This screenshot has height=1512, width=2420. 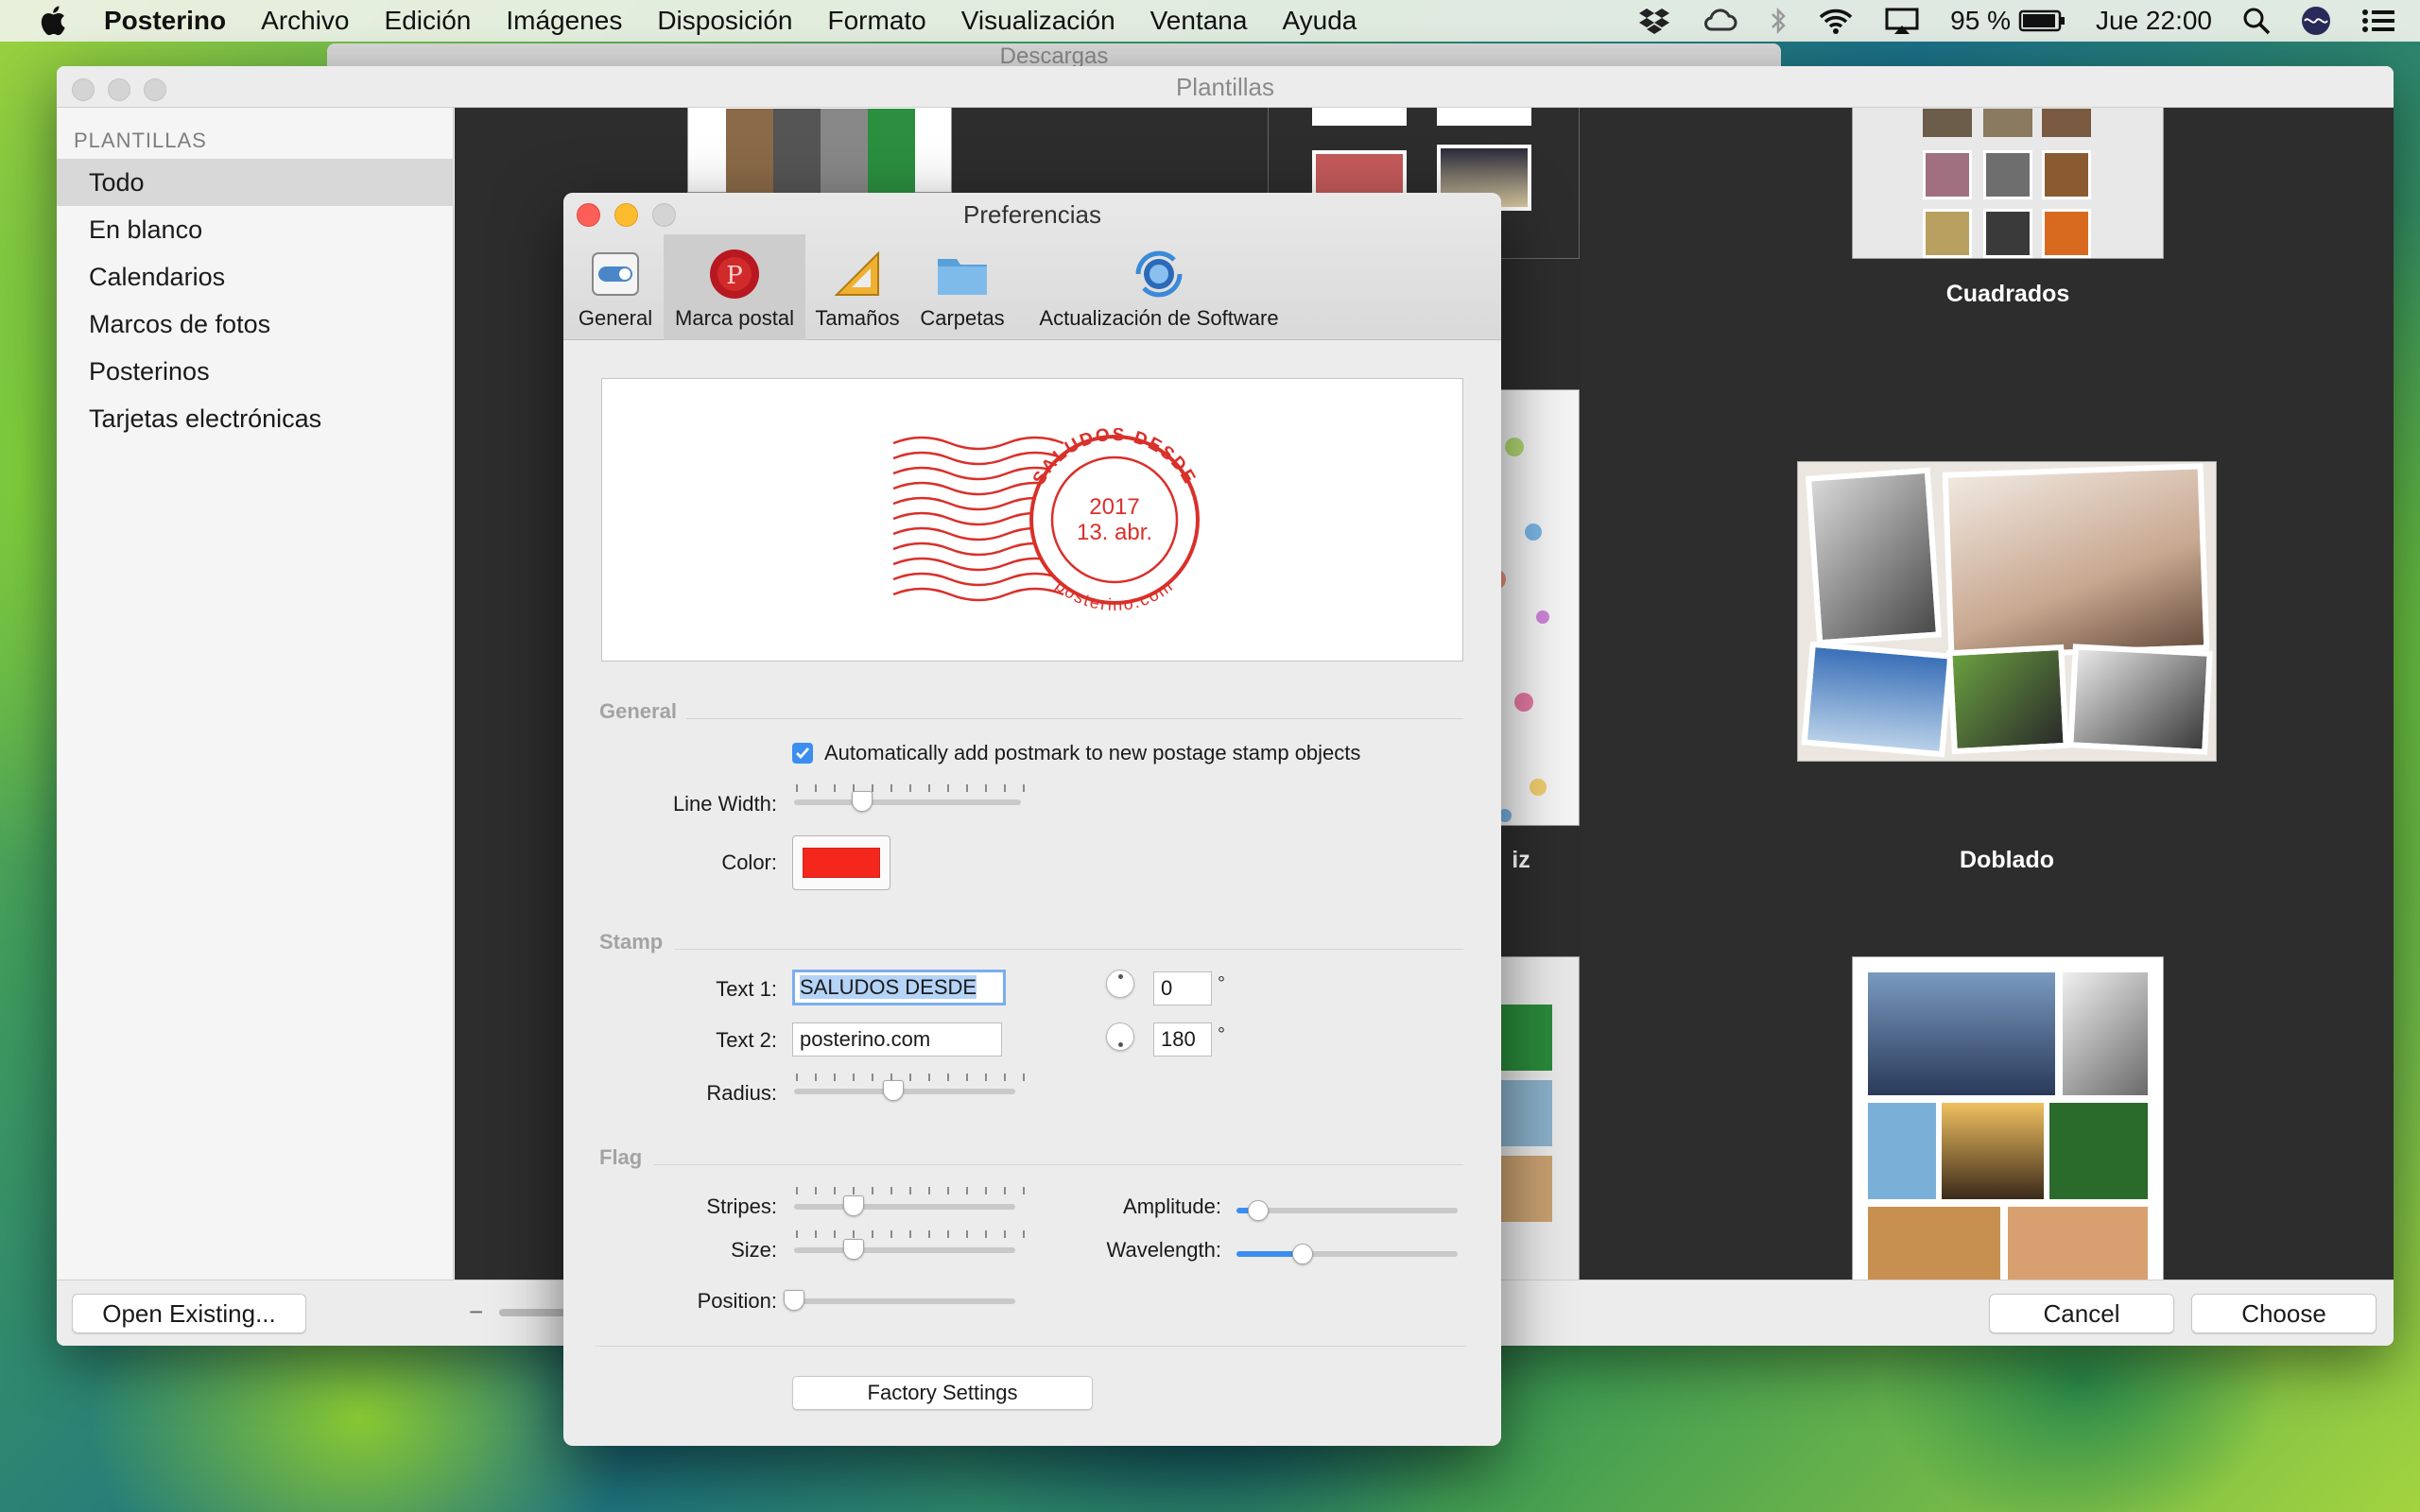 I want to click on plantillas-titlebar: Plantillas, so click(x=1225, y=87).